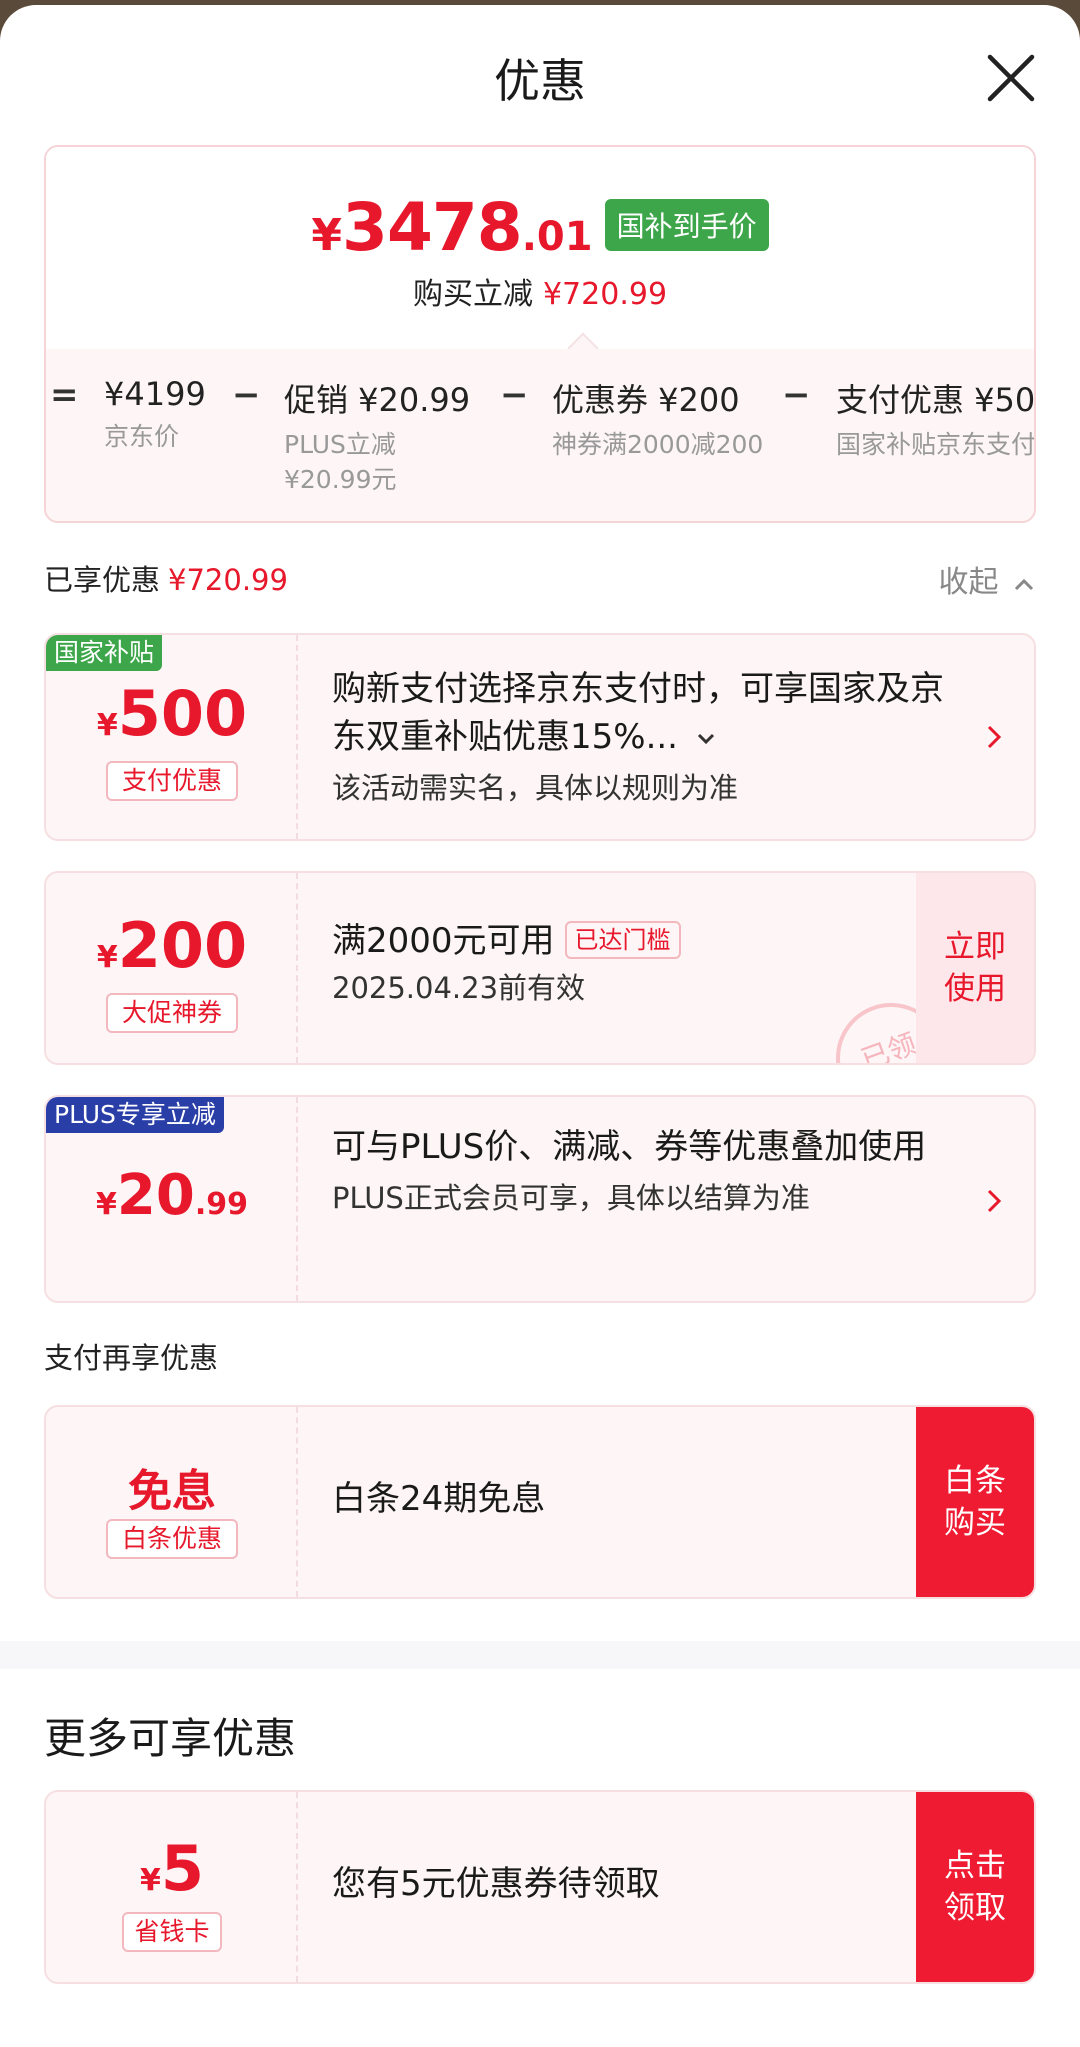  What do you see at coordinates (155, 414) in the screenshot?
I see `breakdown-item-jd-price: ¥4199 京东价` at bounding box center [155, 414].